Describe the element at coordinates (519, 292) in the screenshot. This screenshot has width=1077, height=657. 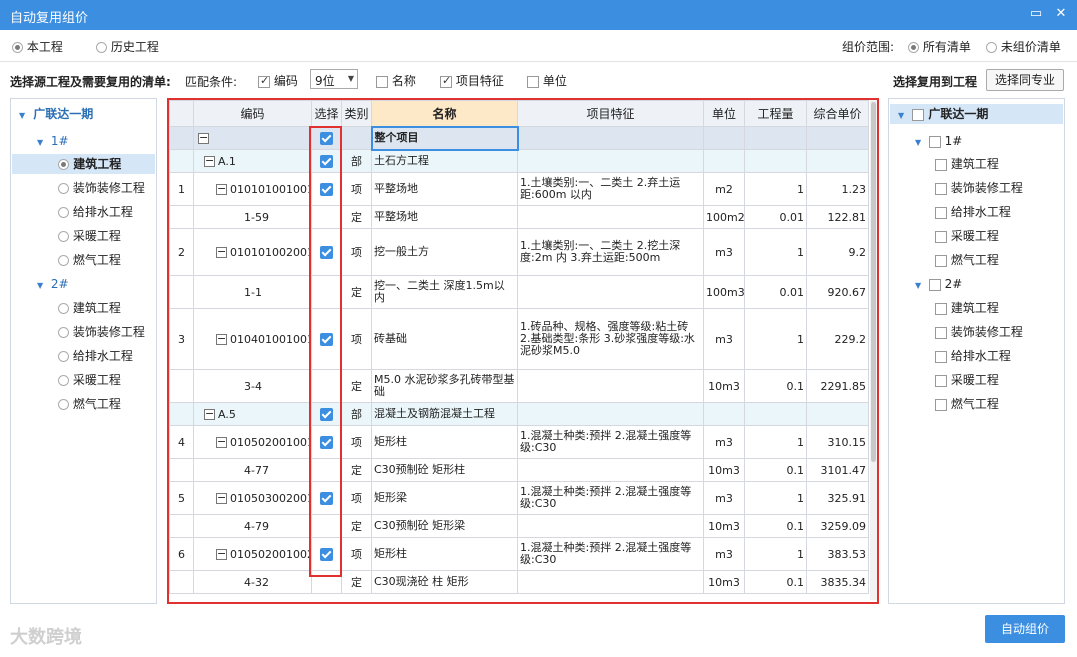
I see `table-row: 1-1 定挖一、二类土 深度1.5m以内 100m3 0.01 920.67` at that location.